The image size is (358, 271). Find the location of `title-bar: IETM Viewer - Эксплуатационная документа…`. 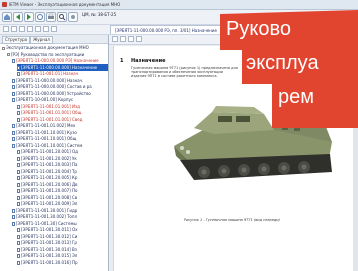

title-bar: IETM Viewer - Эксплуатационная документа… is located at coordinates (179, 5).